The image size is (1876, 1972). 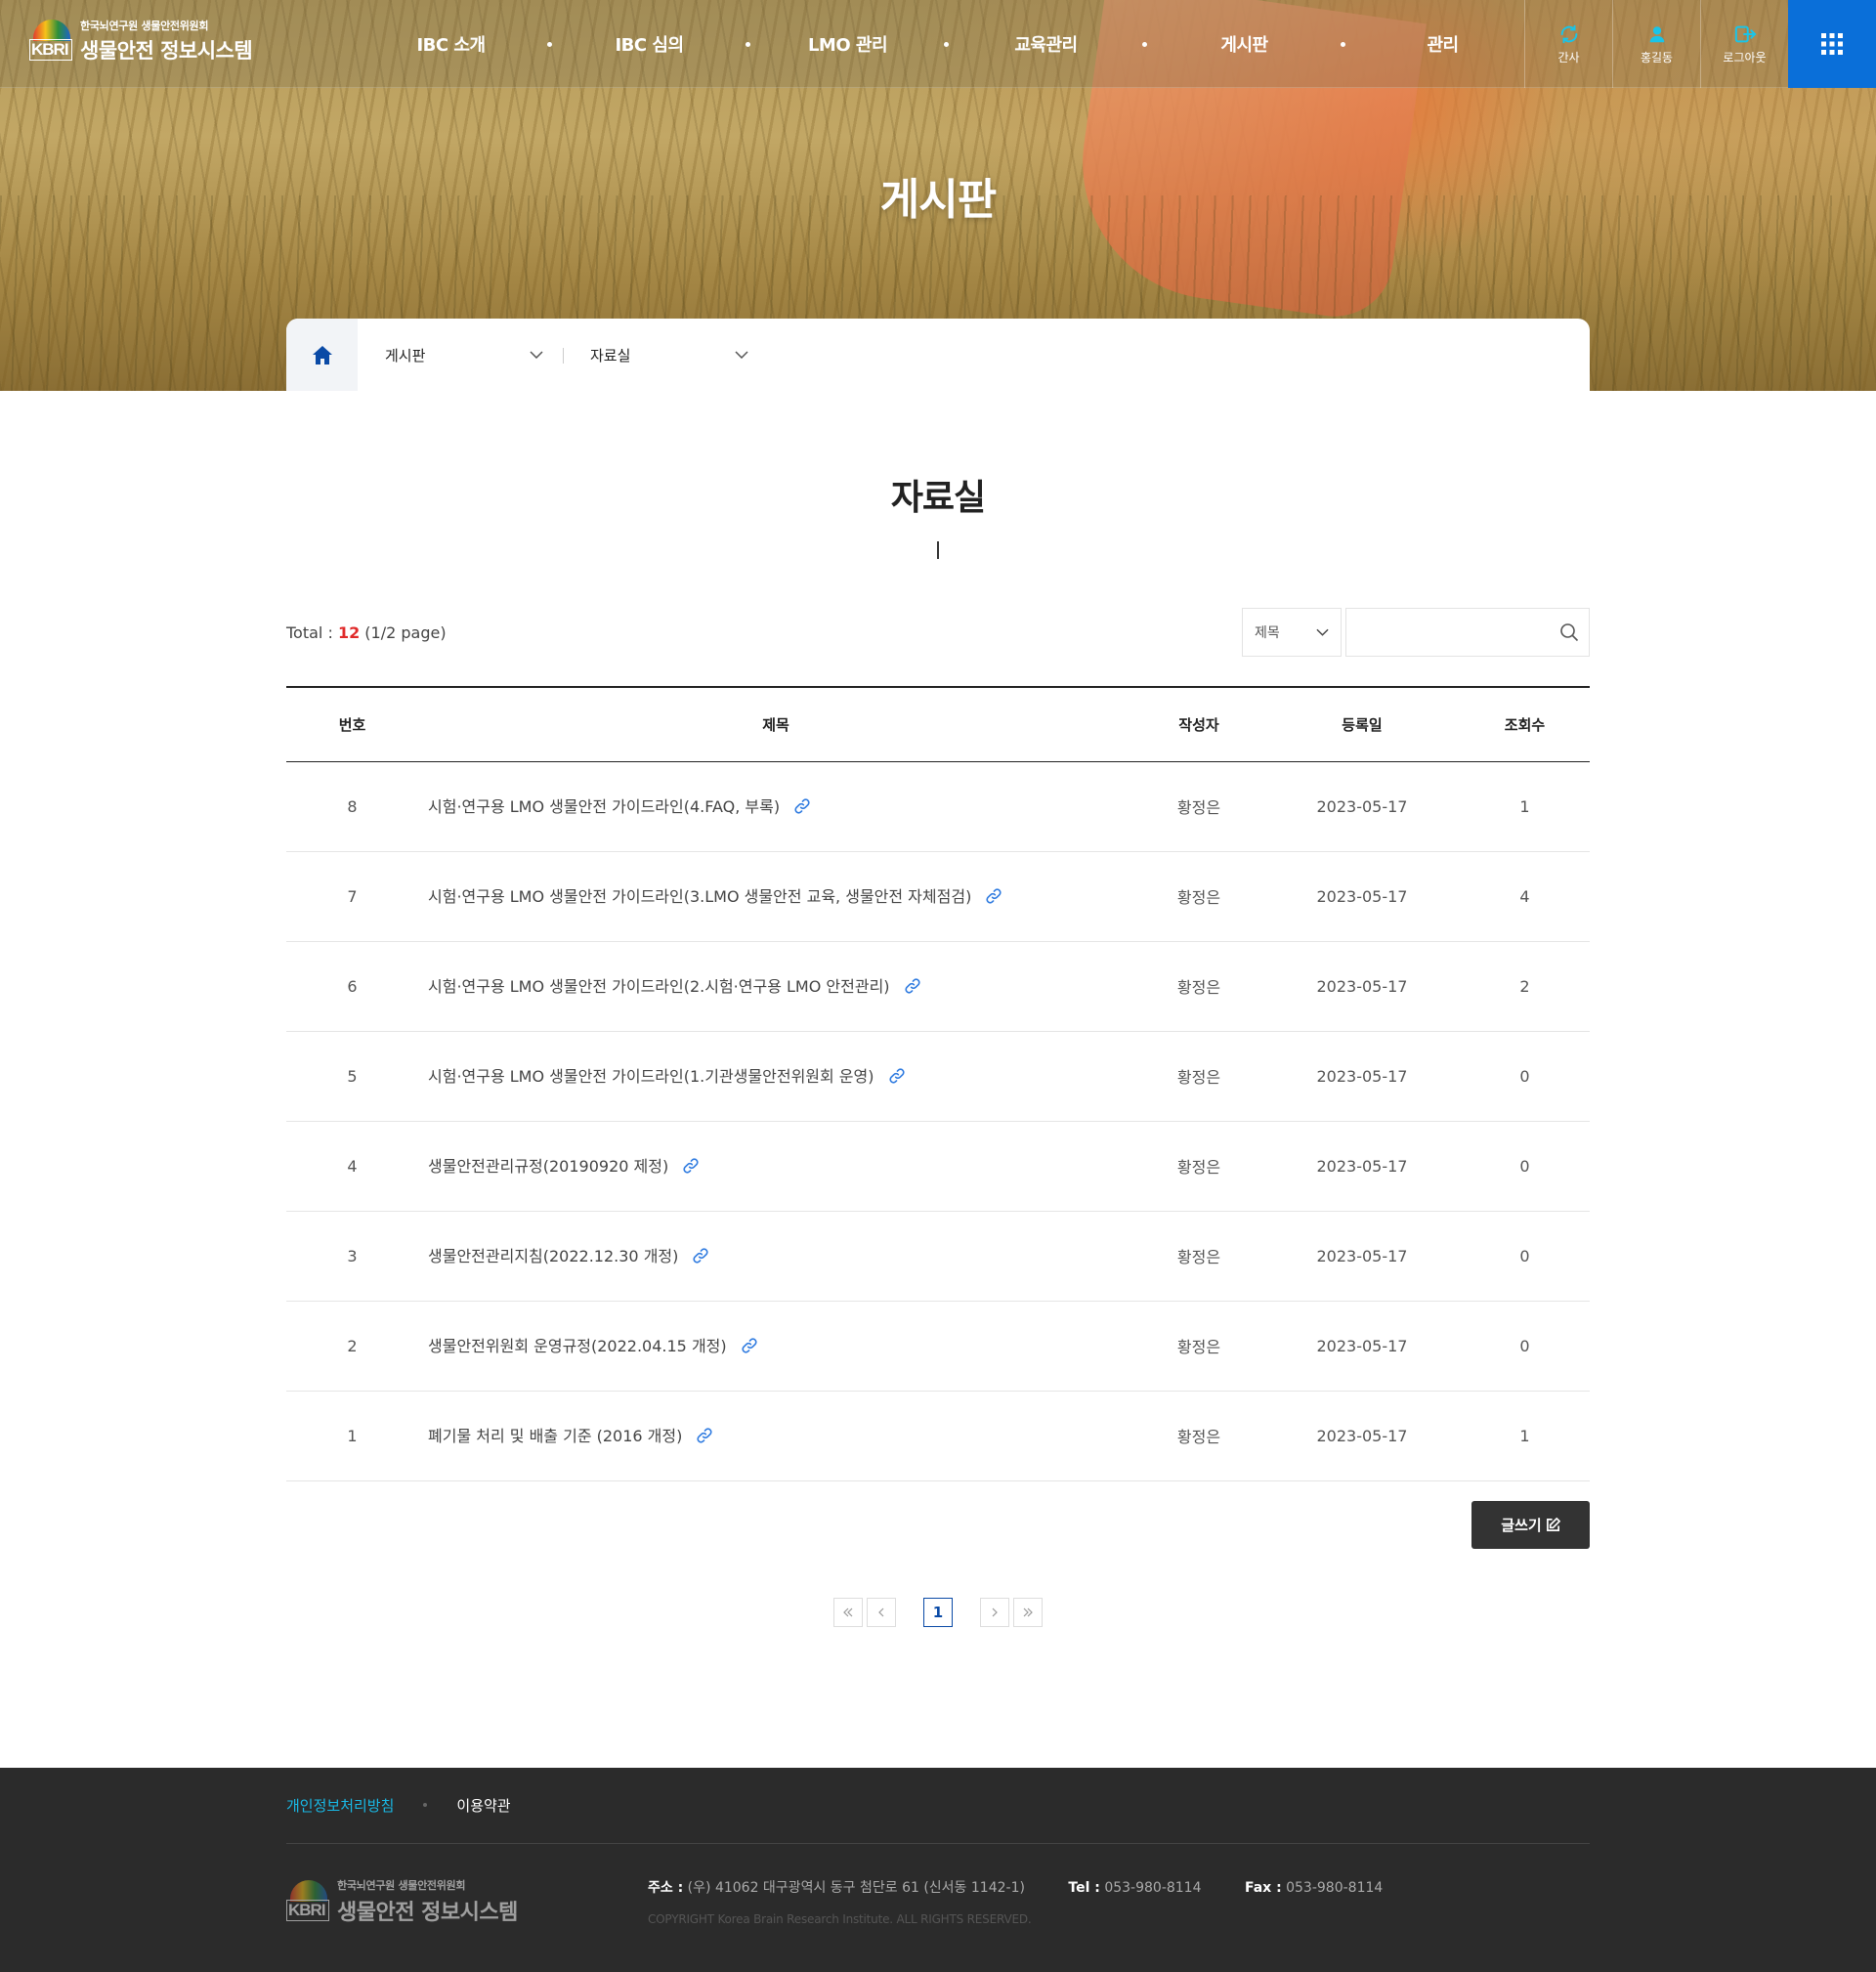 I want to click on total-count: Total : 12 (1/2 page), so click(x=366, y=632).